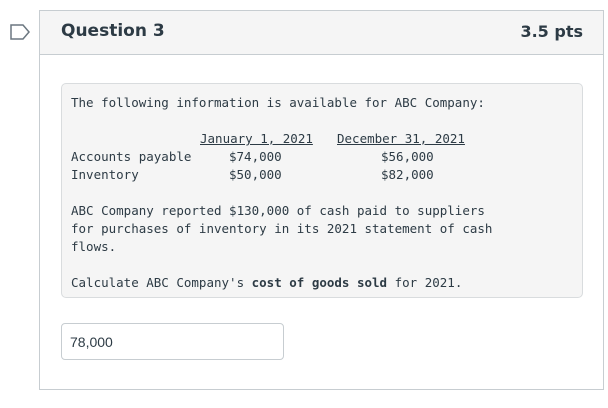  I want to click on row-value-ap-jan: $74,000, so click(255, 156).